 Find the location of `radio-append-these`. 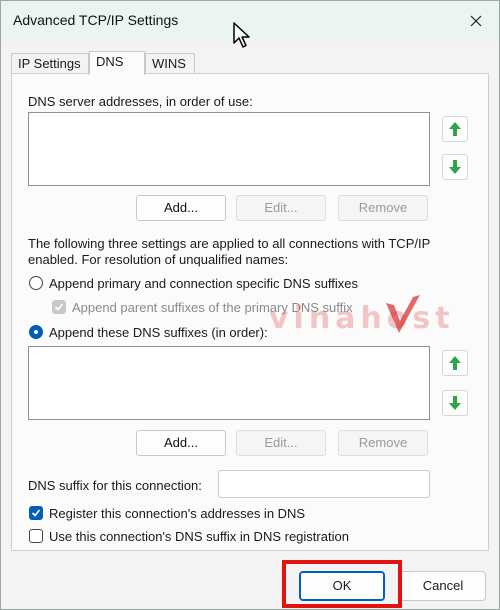

radio-append-these is located at coordinates (36, 332).